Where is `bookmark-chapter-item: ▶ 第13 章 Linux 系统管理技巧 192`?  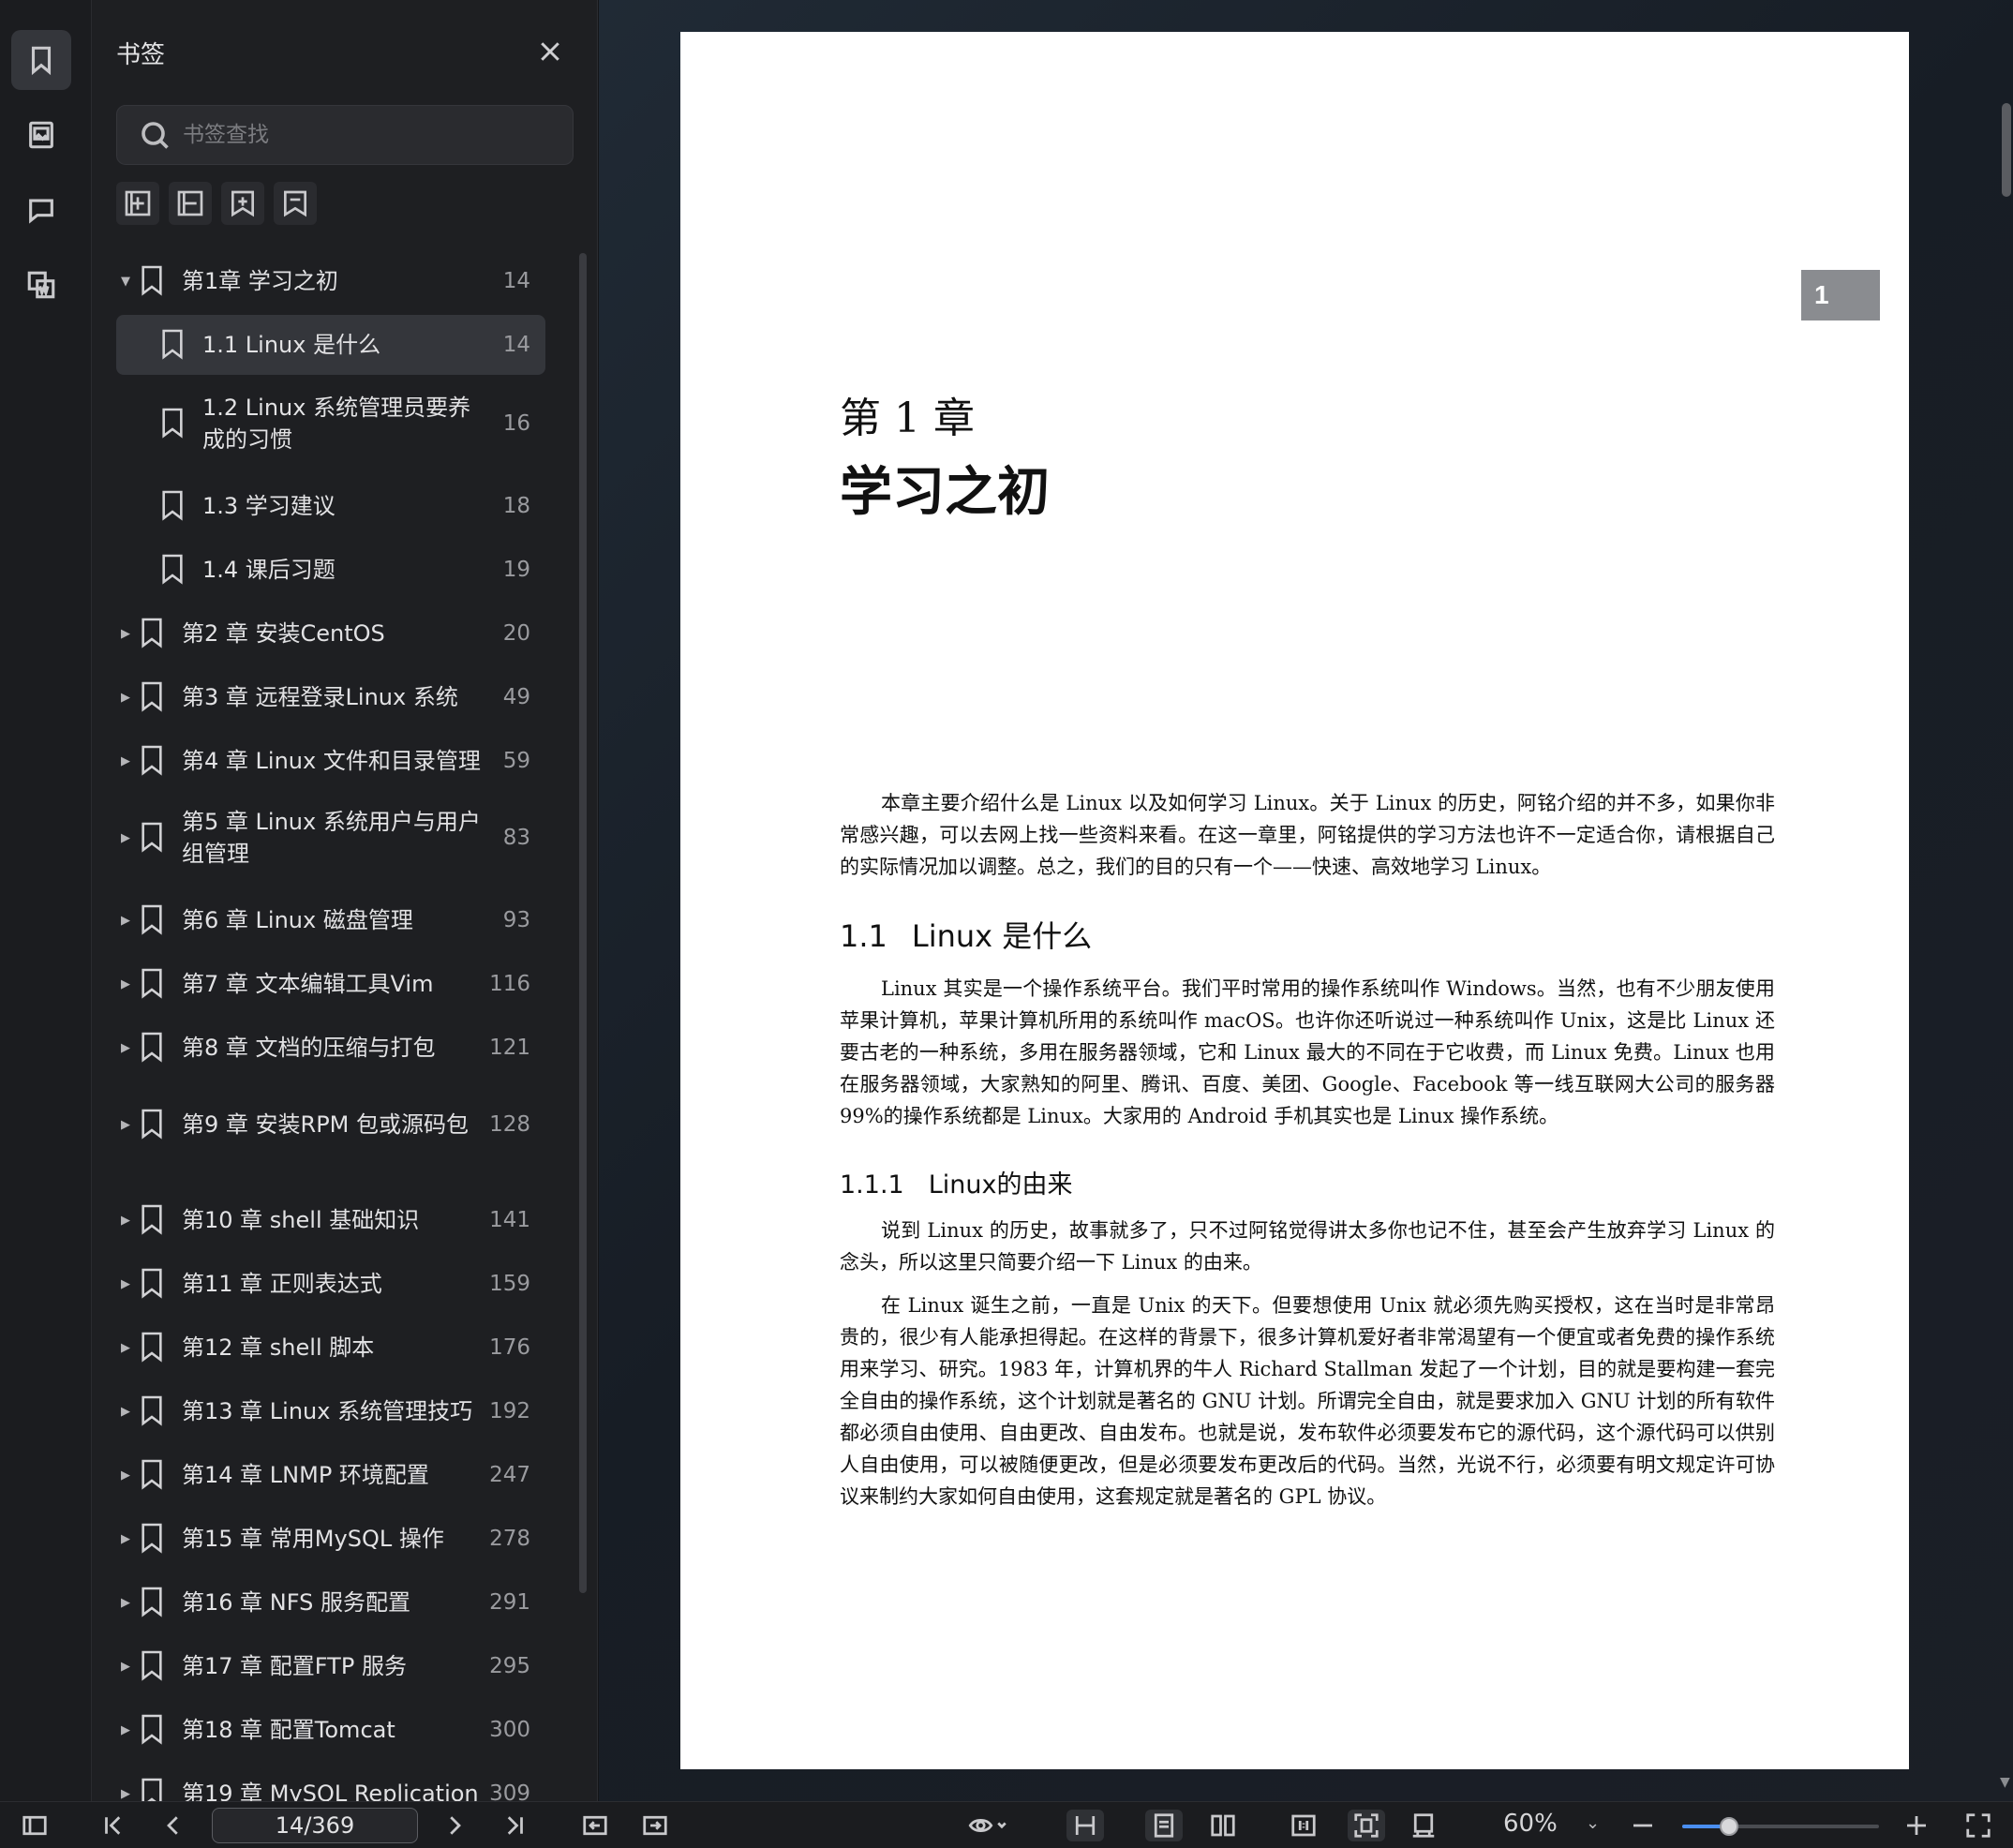 bookmark-chapter-item: ▶ 第13 章 Linux 系统管理技巧 192 is located at coordinates (330, 1411).